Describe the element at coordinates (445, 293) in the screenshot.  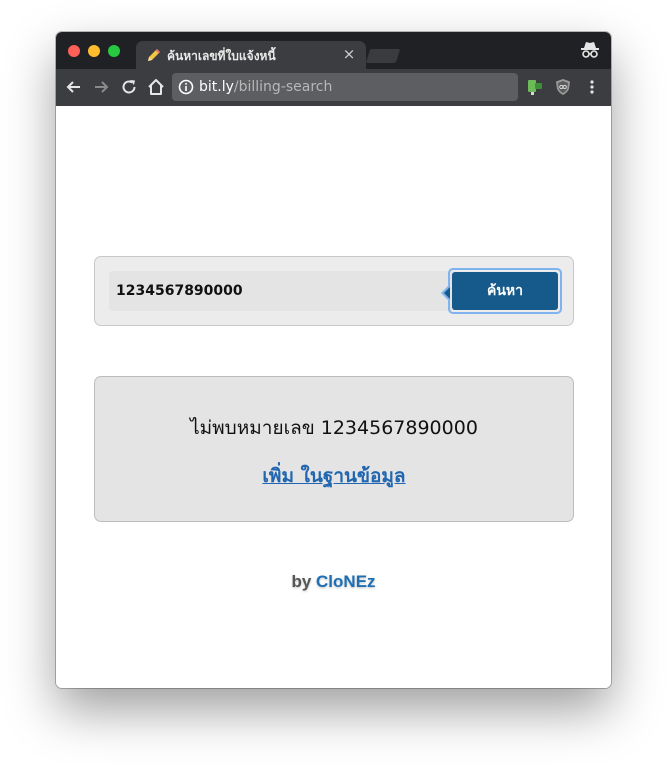
I see `tooltip-arrow` at that location.